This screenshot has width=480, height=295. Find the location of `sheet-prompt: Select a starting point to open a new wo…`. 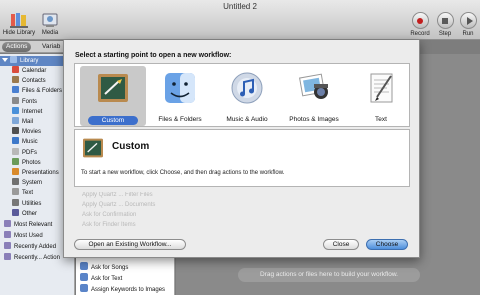

sheet-prompt: Select a starting point to open a new wo… is located at coordinates (153, 55).